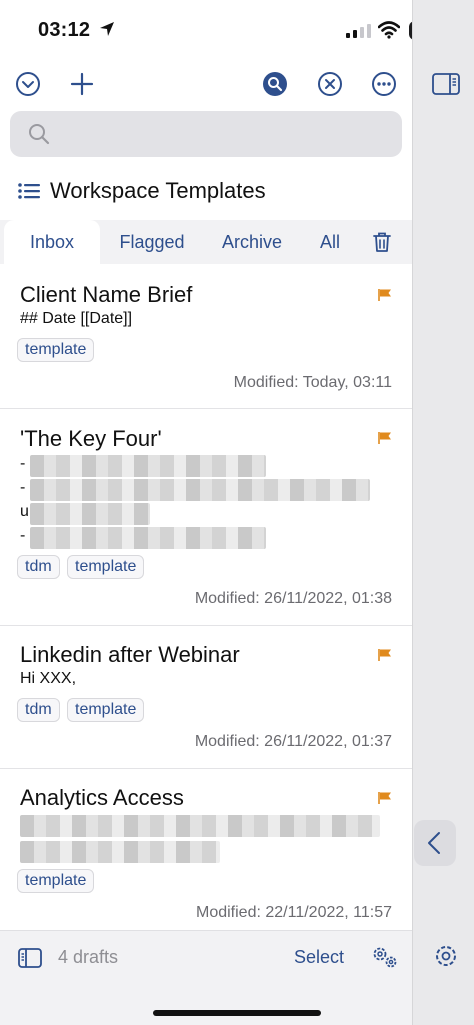 The height and width of the screenshot is (1025, 474). I want to click on search-input, so click(219, 134).